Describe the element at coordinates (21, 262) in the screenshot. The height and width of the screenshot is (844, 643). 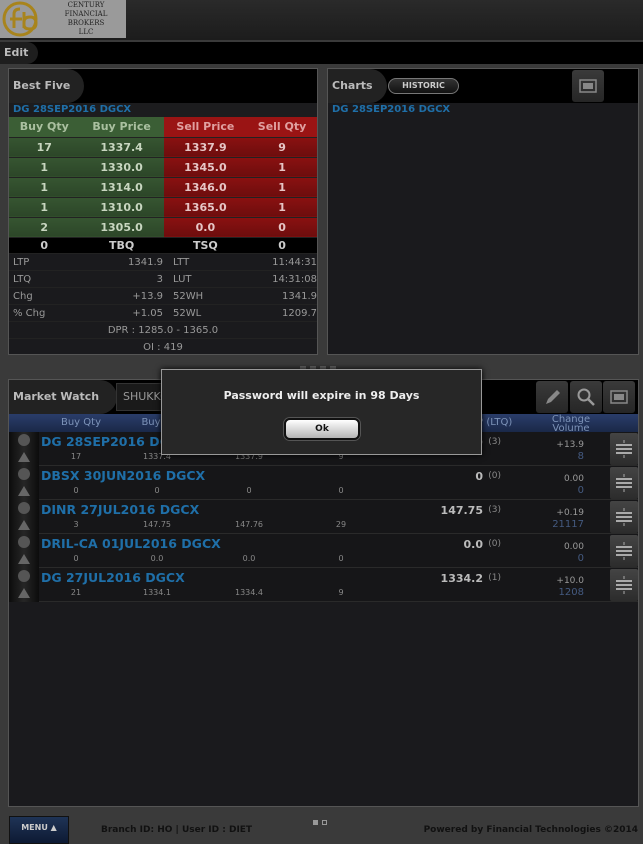
I see `stat-label: LTP` at that location.